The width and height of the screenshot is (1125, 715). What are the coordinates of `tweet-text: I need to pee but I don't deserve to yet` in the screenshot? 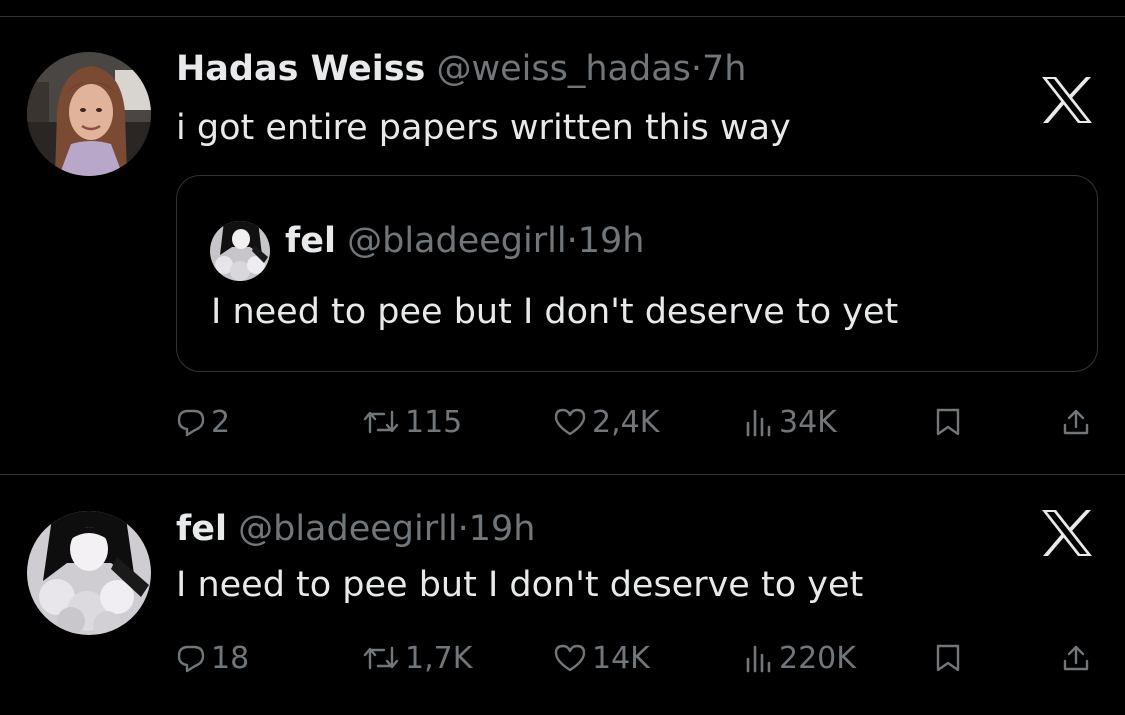 It's located at (520, 585).